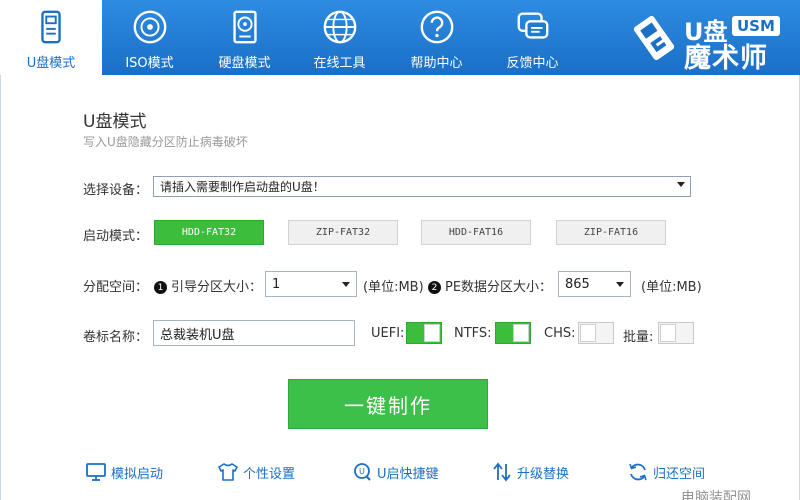  I want to click on boot-option-zip-fat32: ZIP-FAT32, so click(343, 232).